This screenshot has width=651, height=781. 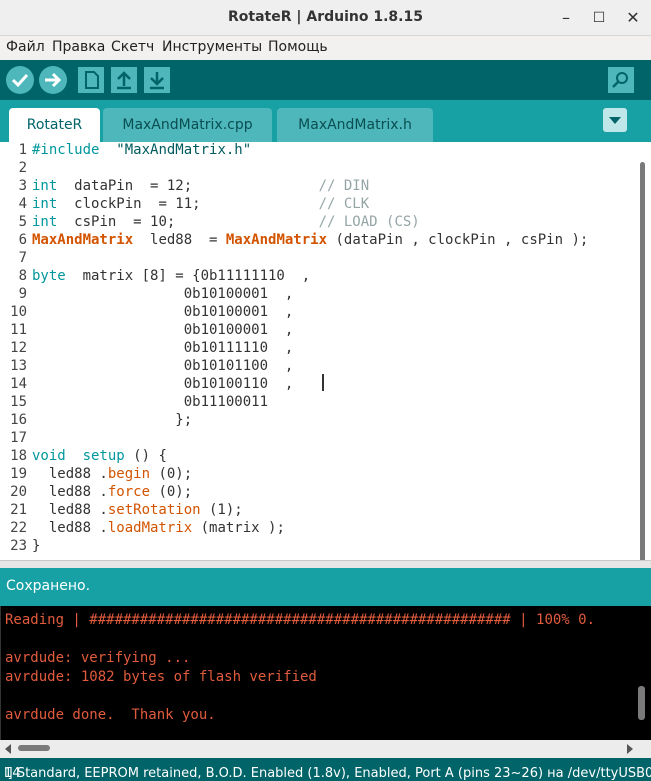 I want to click on code-line: }, so click(x=36, y=546).